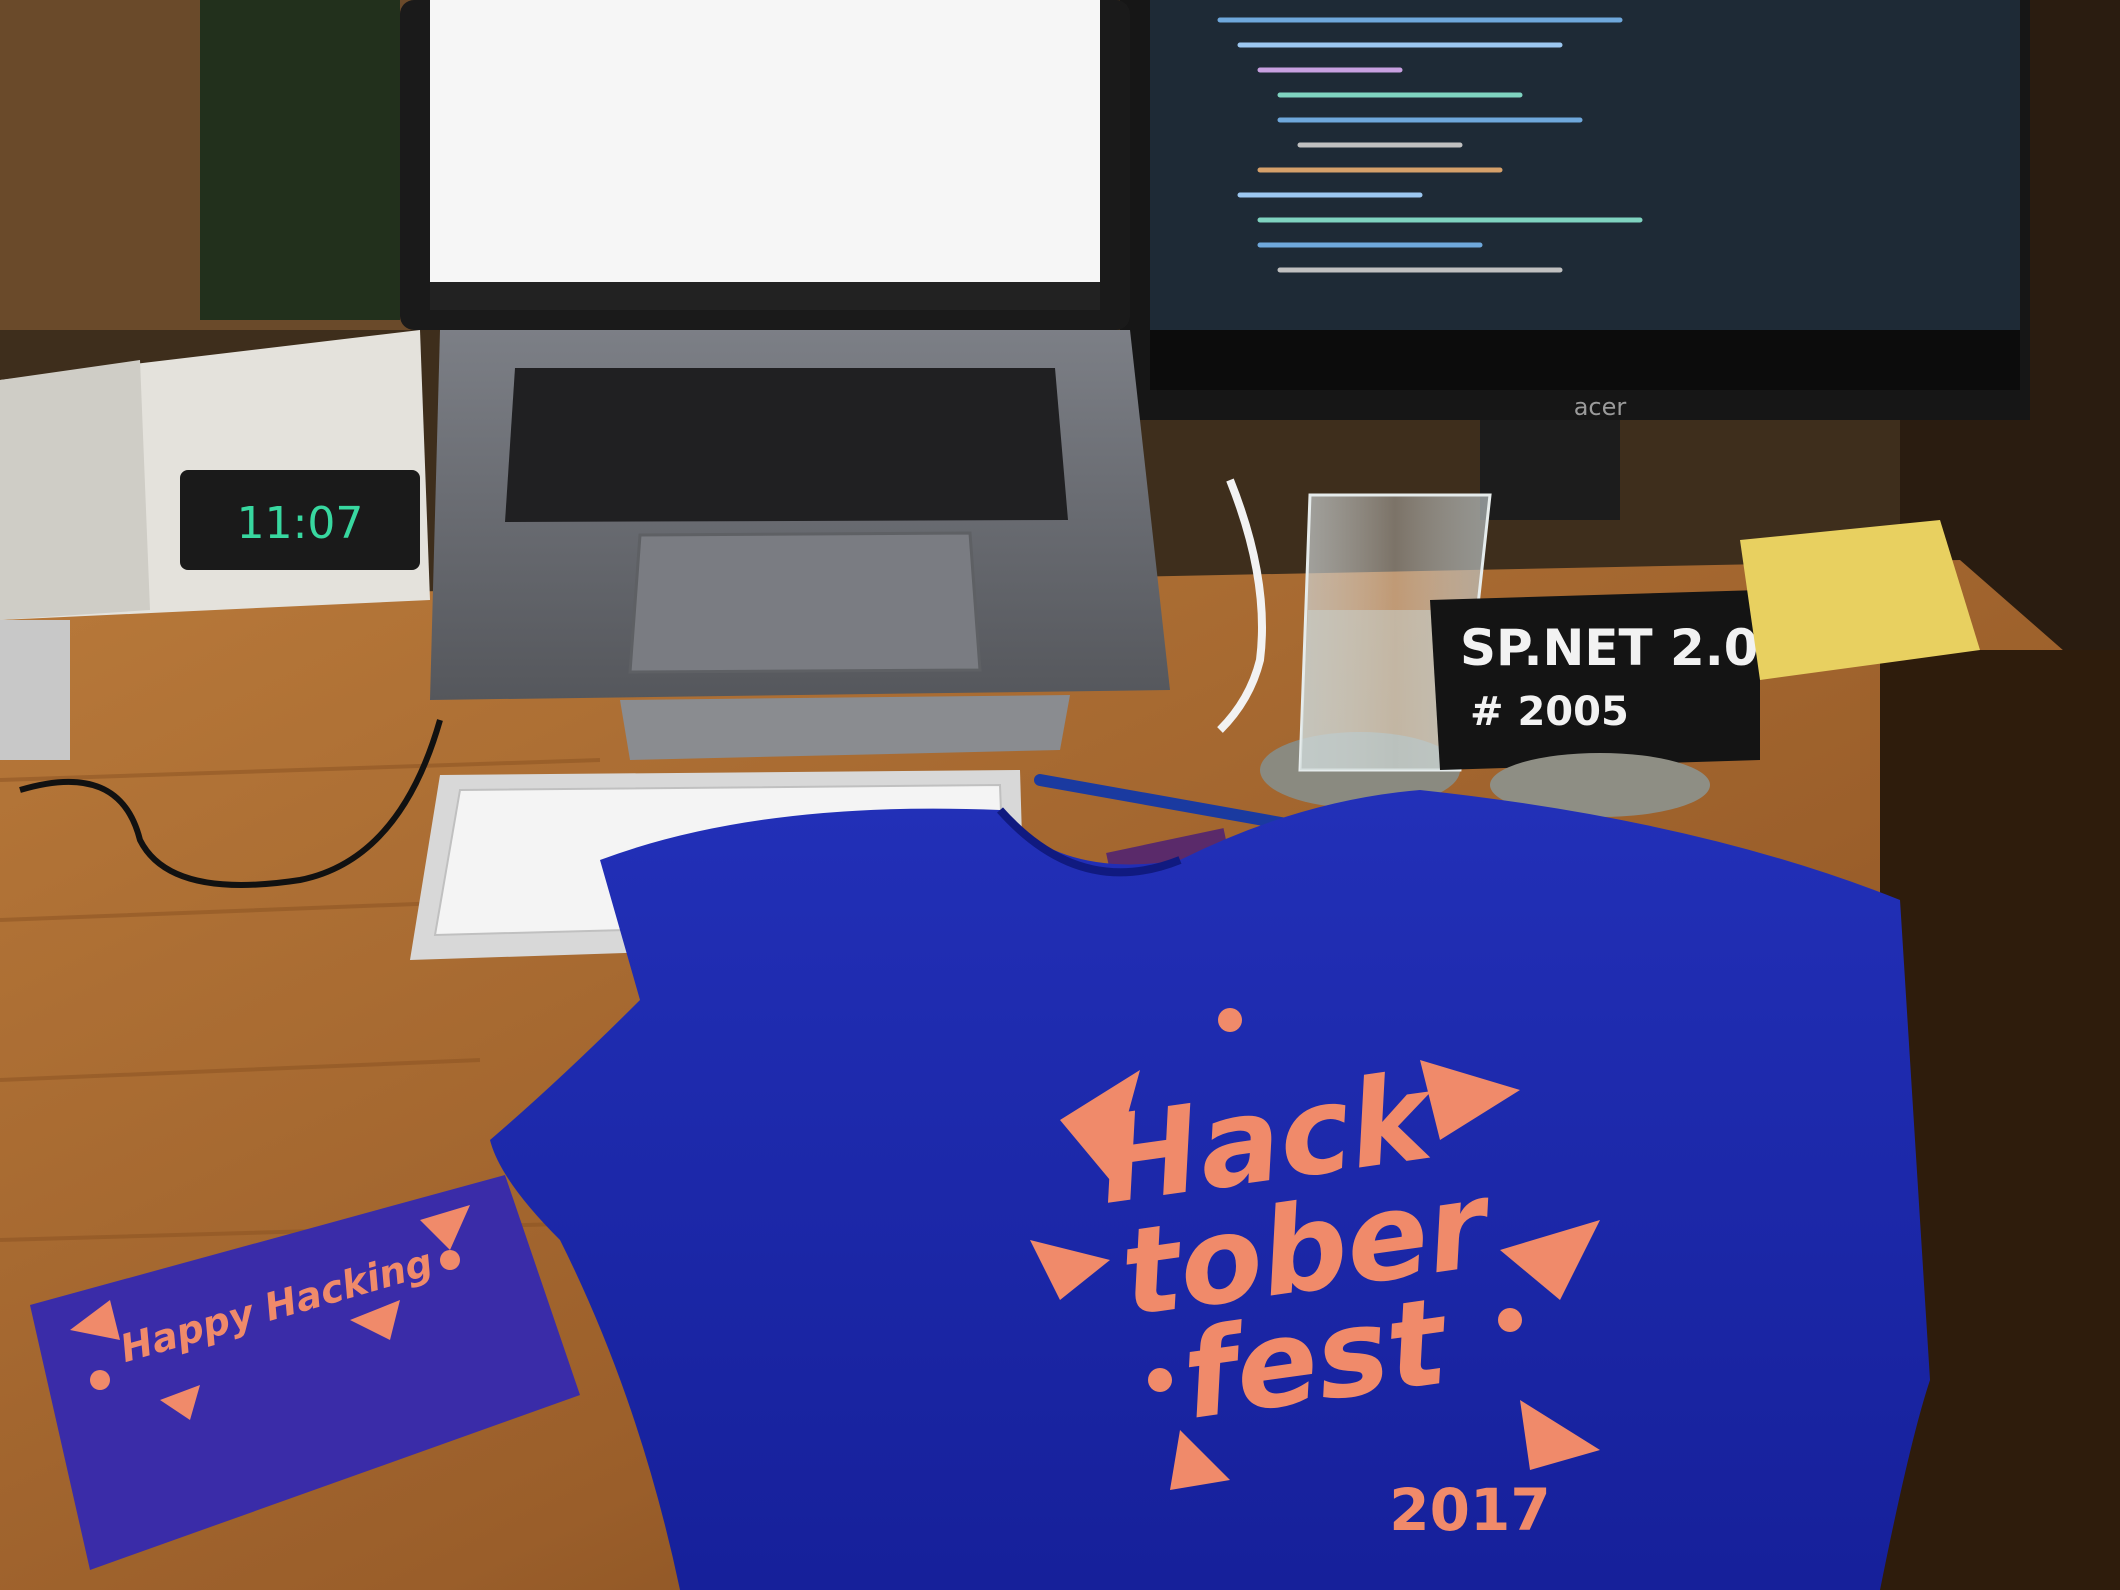  Describe the element at coordinates (786, 445) in the screenshot. I see `laptop-keyboard` at that location.